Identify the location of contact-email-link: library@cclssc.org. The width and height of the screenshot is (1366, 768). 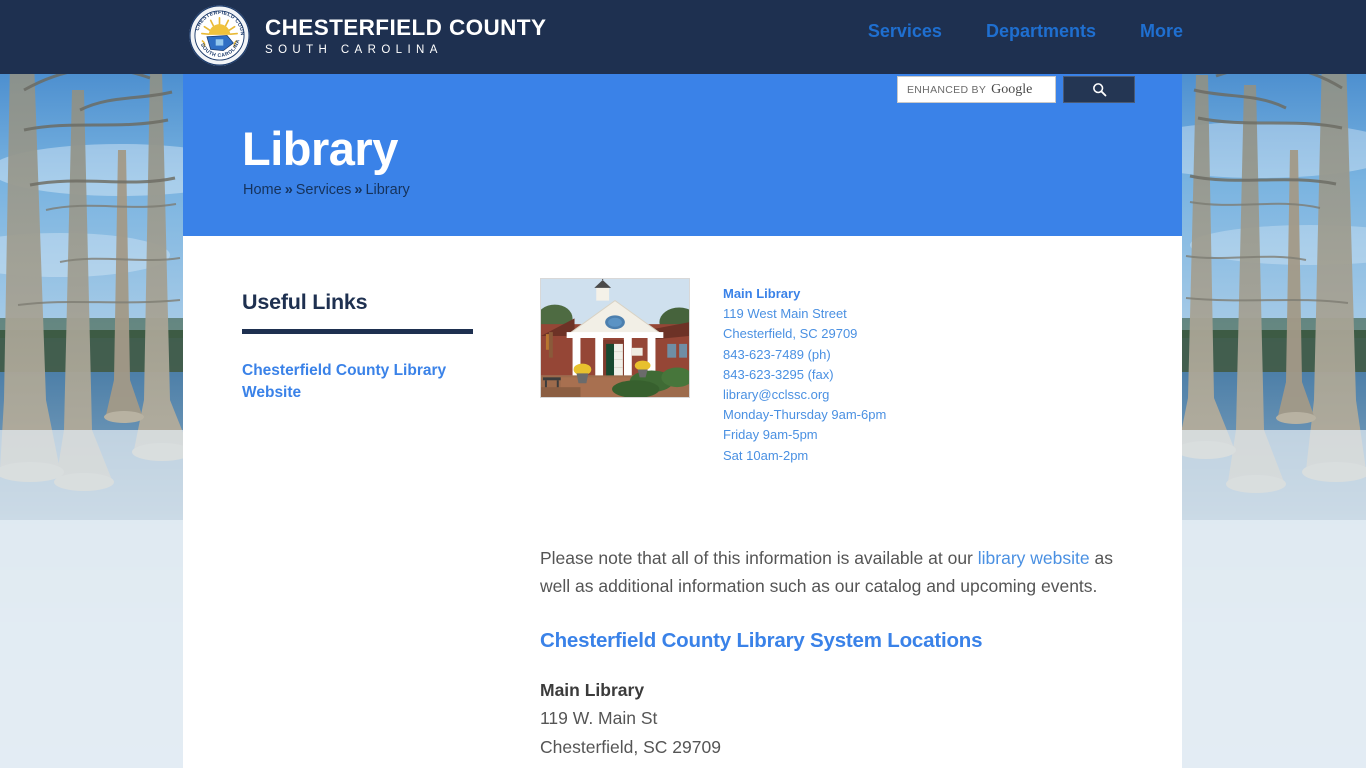
(776, 394).